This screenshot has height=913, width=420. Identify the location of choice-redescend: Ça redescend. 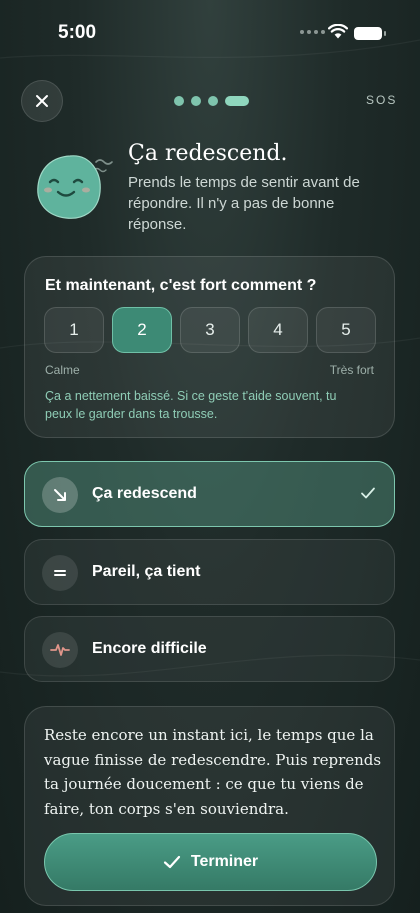
(209, 494).